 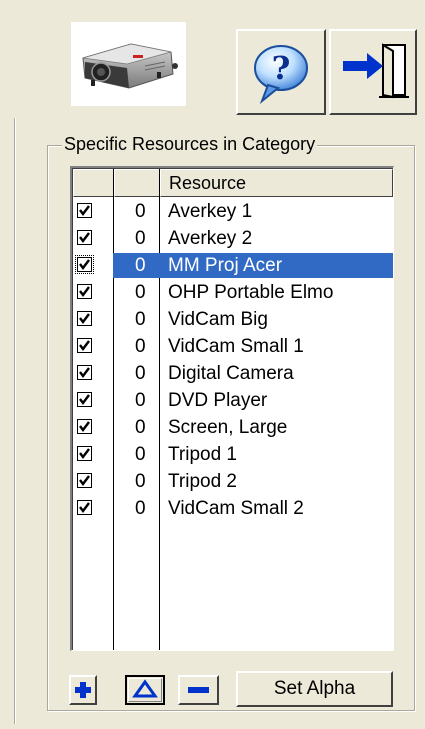 I want to click on question-icon: ?, so click(x=281, y=75).